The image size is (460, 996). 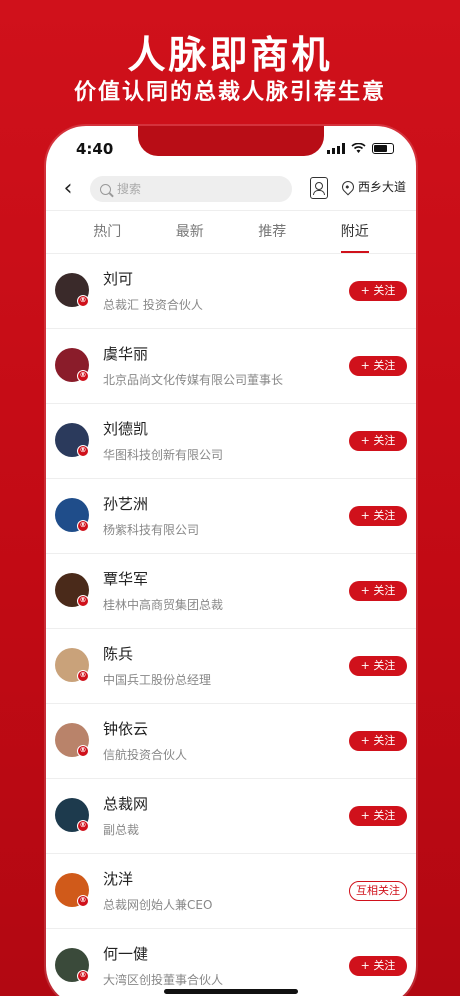 I want to click on status-time: 4:40, so click(x=95, y=149).